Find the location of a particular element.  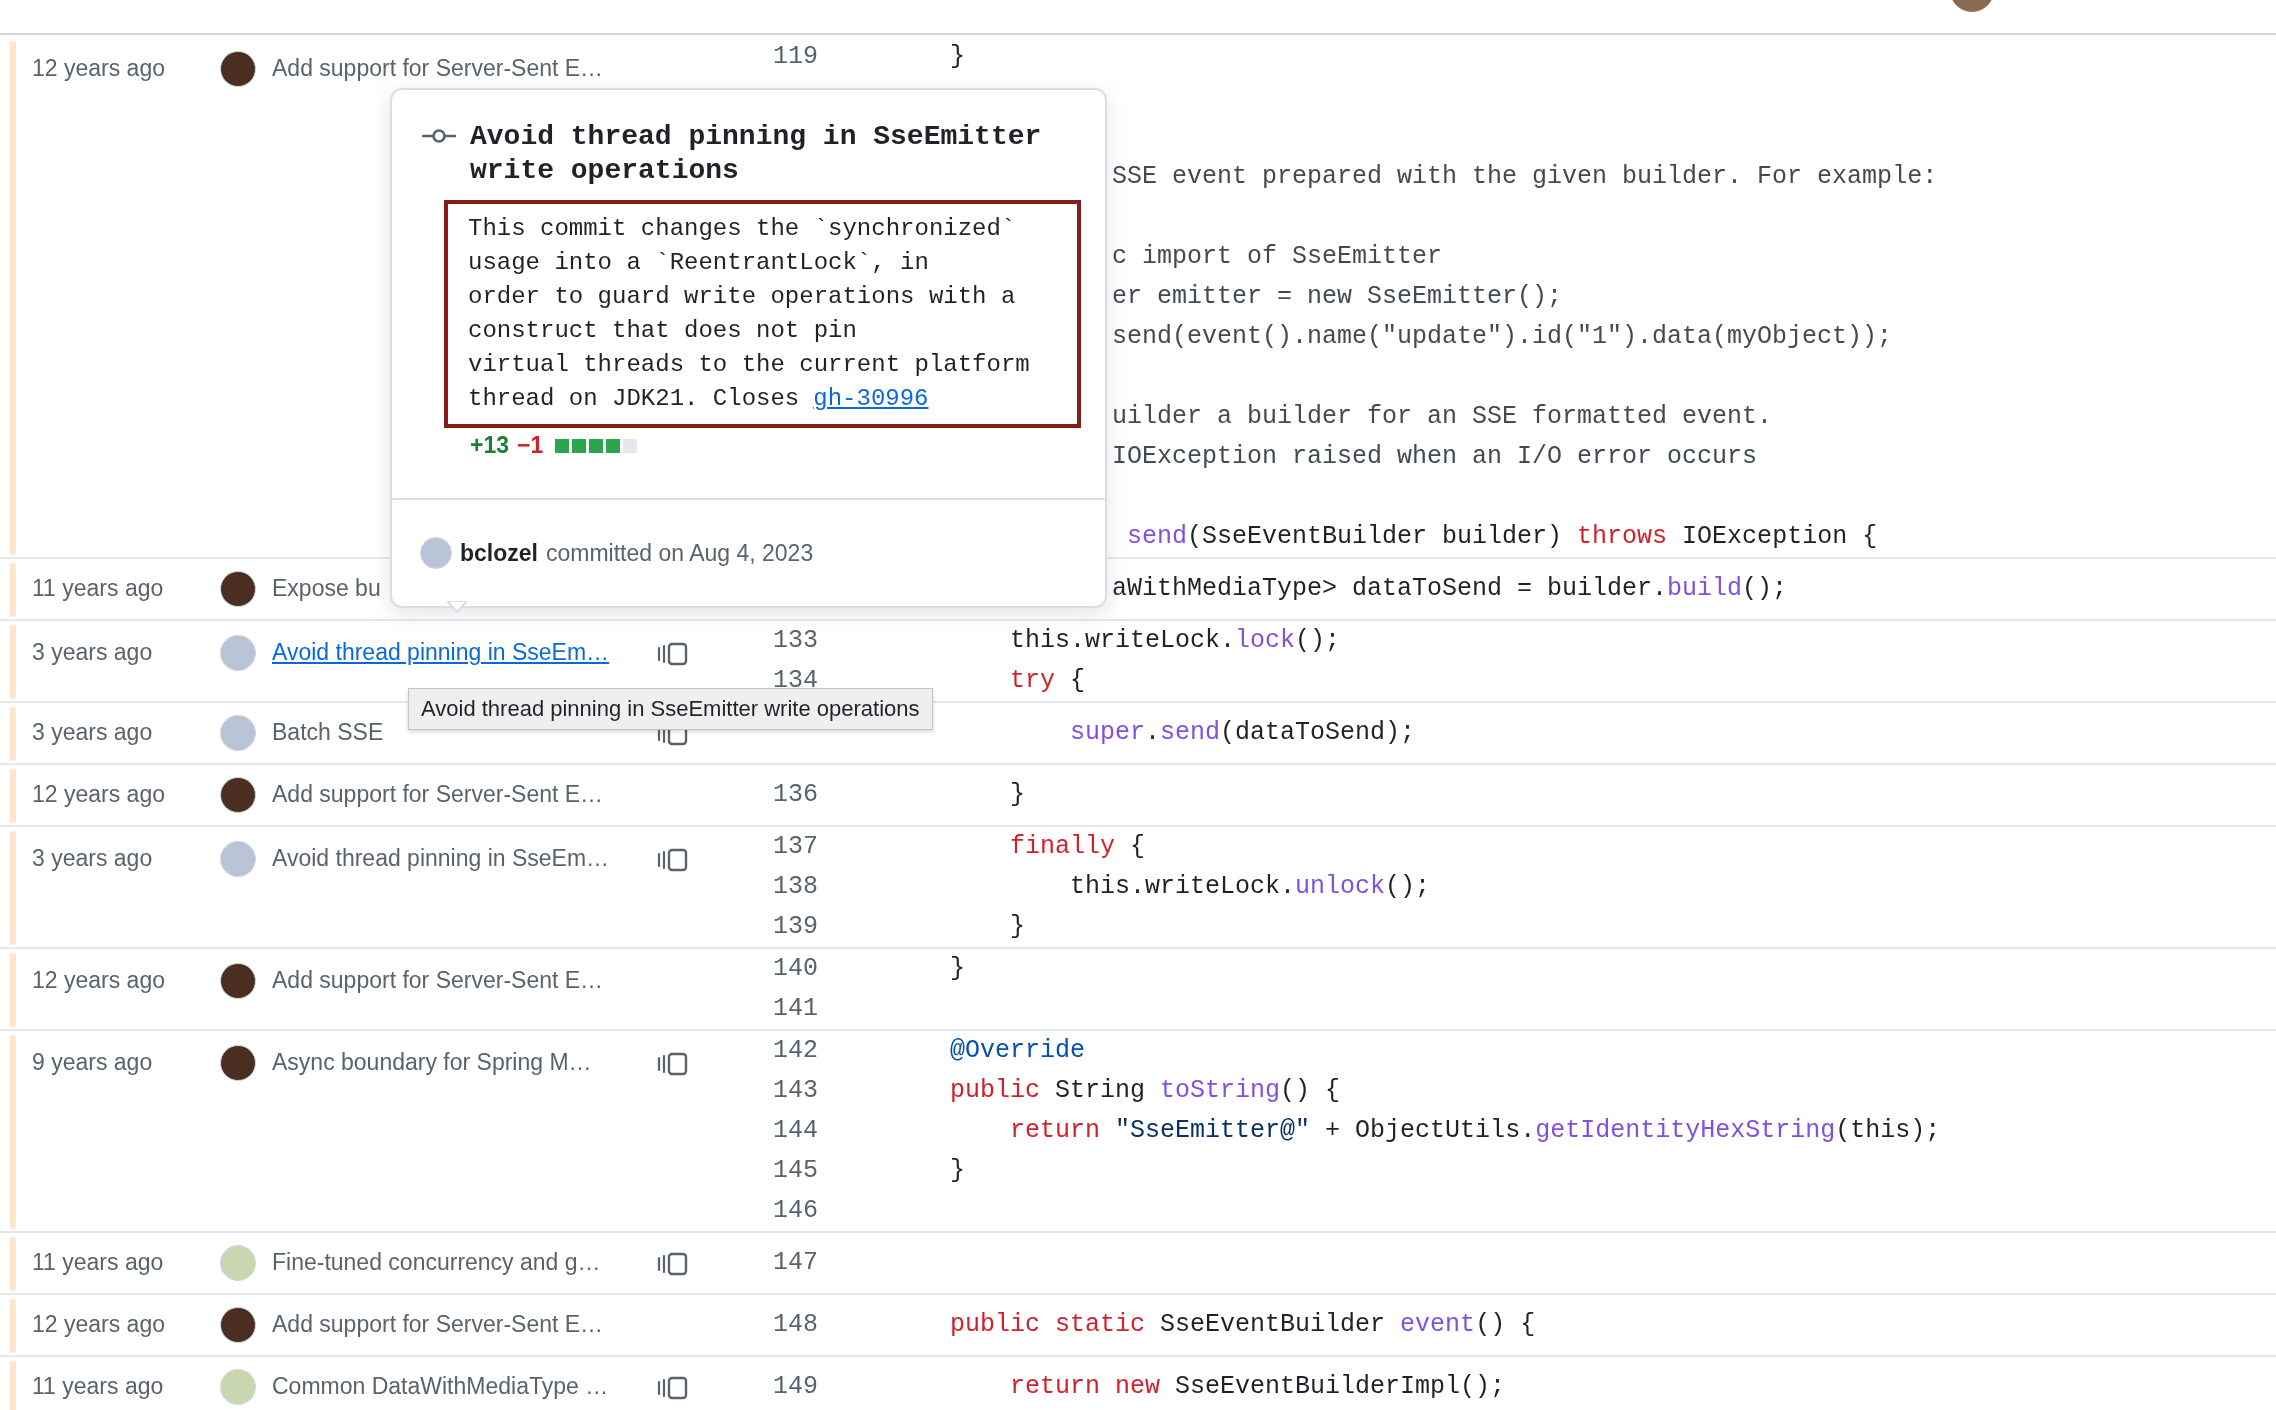

line-number: 139 is located at coordinates (795, 927).